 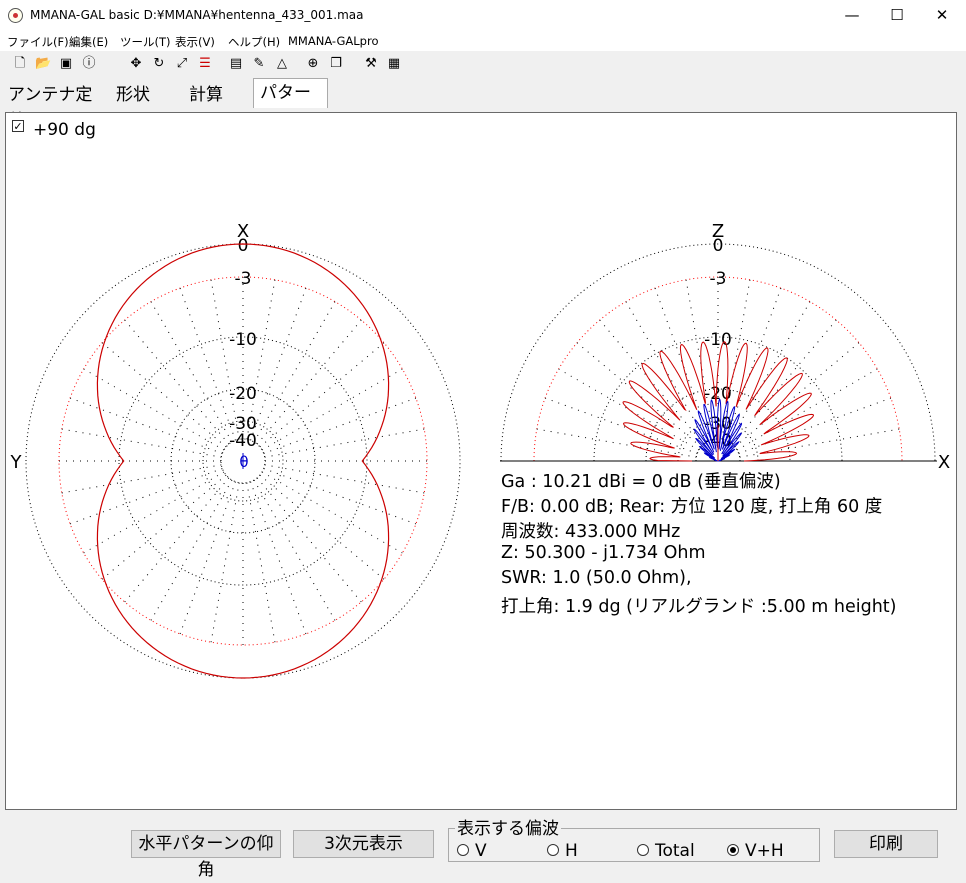 What do you see at coordinates (243, 231) in the screenshot?
I see `horizontal-top-label: X` at bounding box center [243, 231].